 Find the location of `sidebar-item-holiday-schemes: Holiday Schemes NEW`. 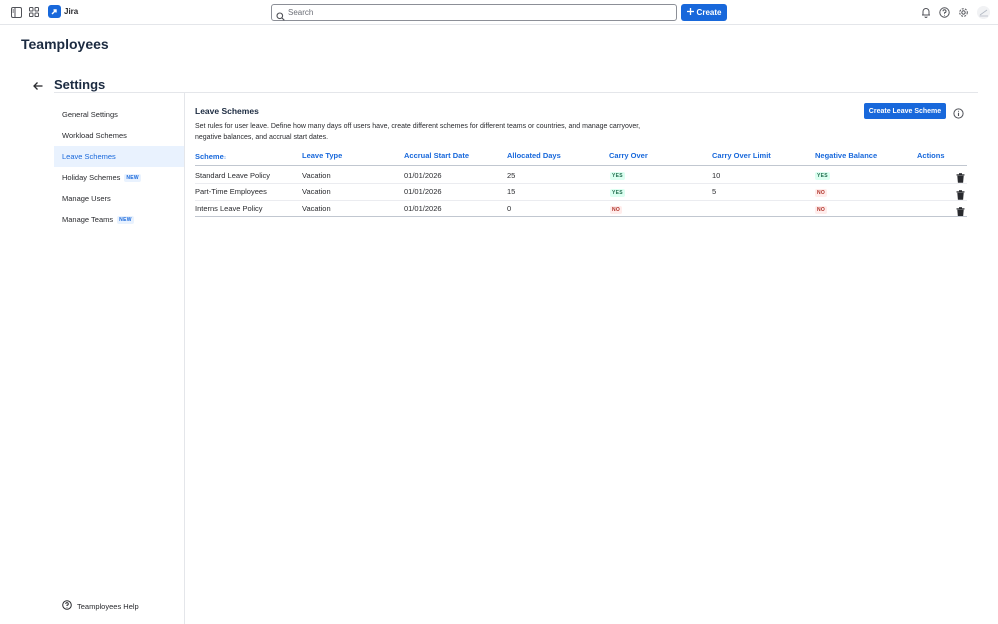

sidebar-item-holiday-schemes: Holiday Schemes NEW is located at coordinates (119, 177).